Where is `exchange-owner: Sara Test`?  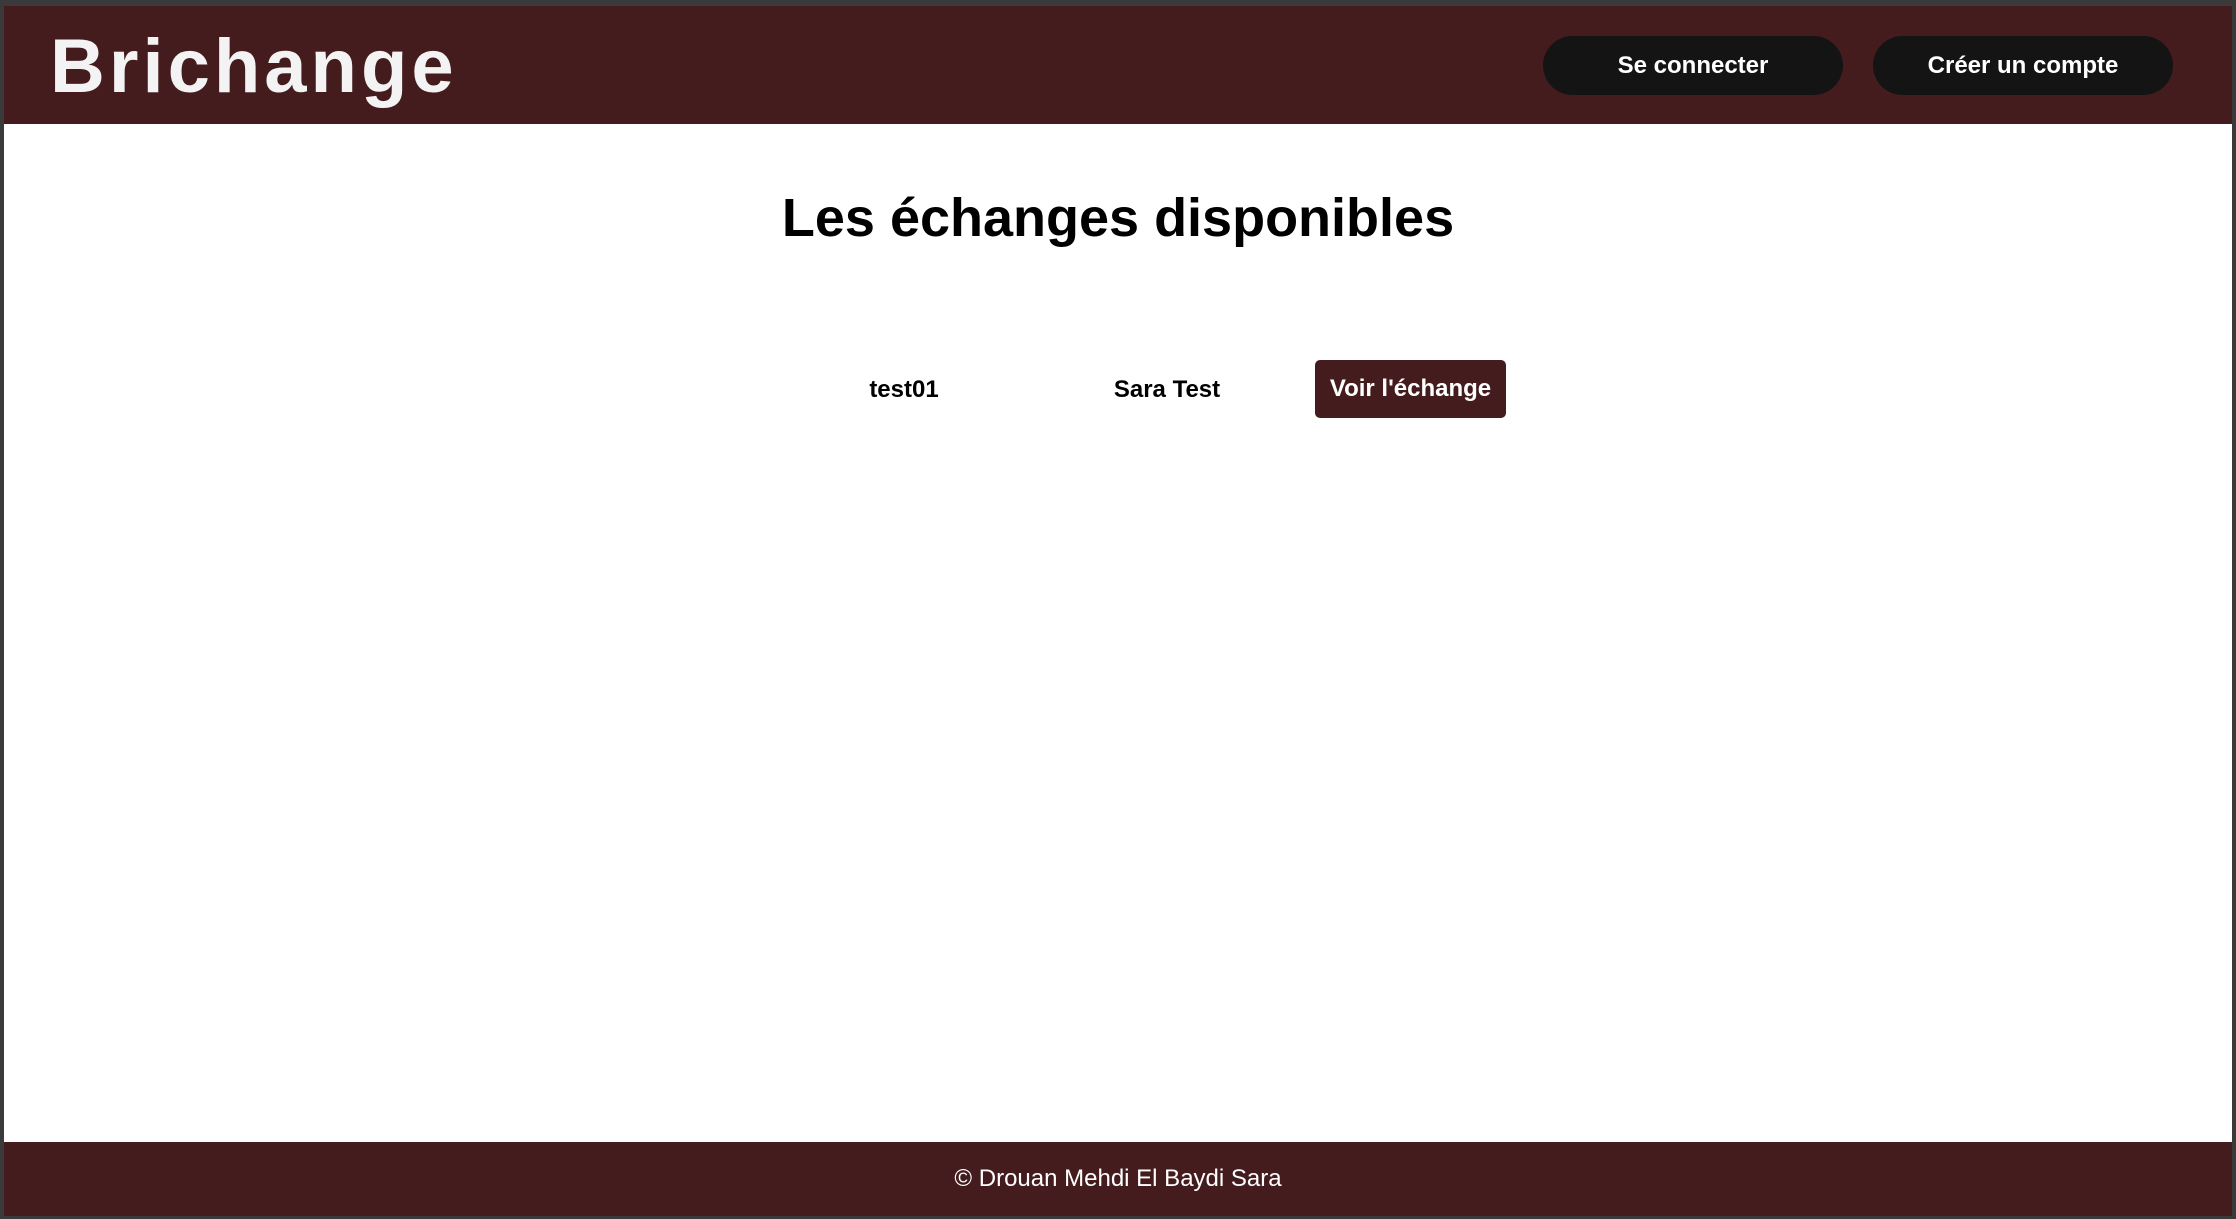 exchange-owner: Sara Test is located at coordinates (1167, 389).